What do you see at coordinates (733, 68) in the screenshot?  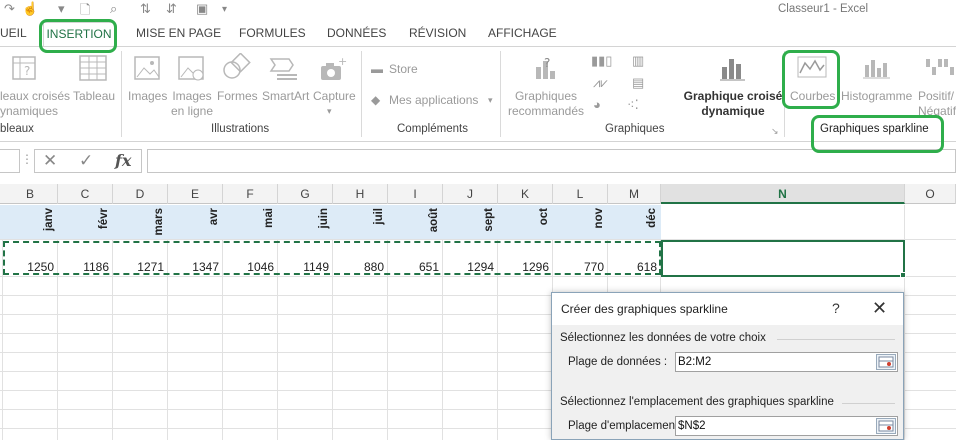 I see `pivot-chart-icon` at bounding box center [733, 68].